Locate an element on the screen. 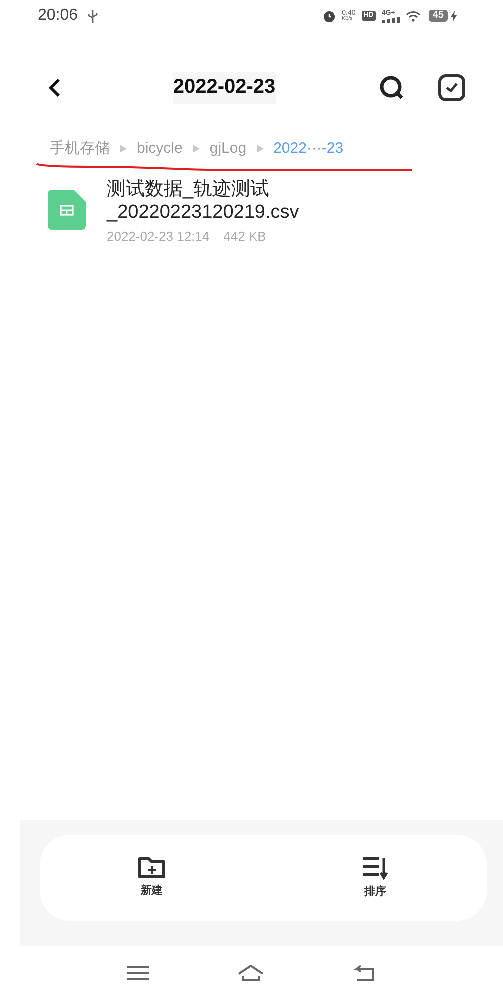  select-button is located at coordinates (452, 88).